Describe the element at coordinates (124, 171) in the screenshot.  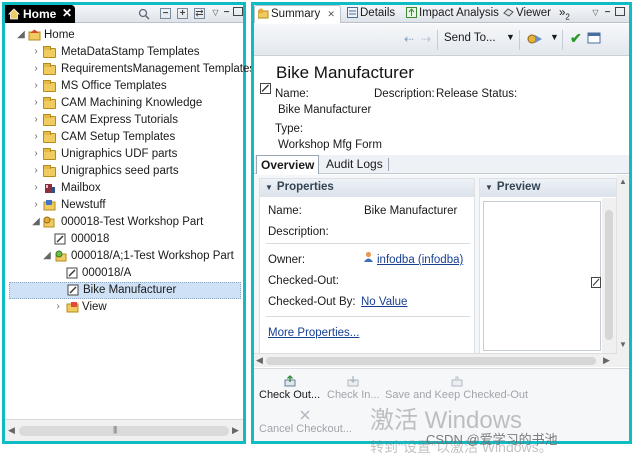
I see `tree-node-folder: › Unigraphics seed parts` at that location.